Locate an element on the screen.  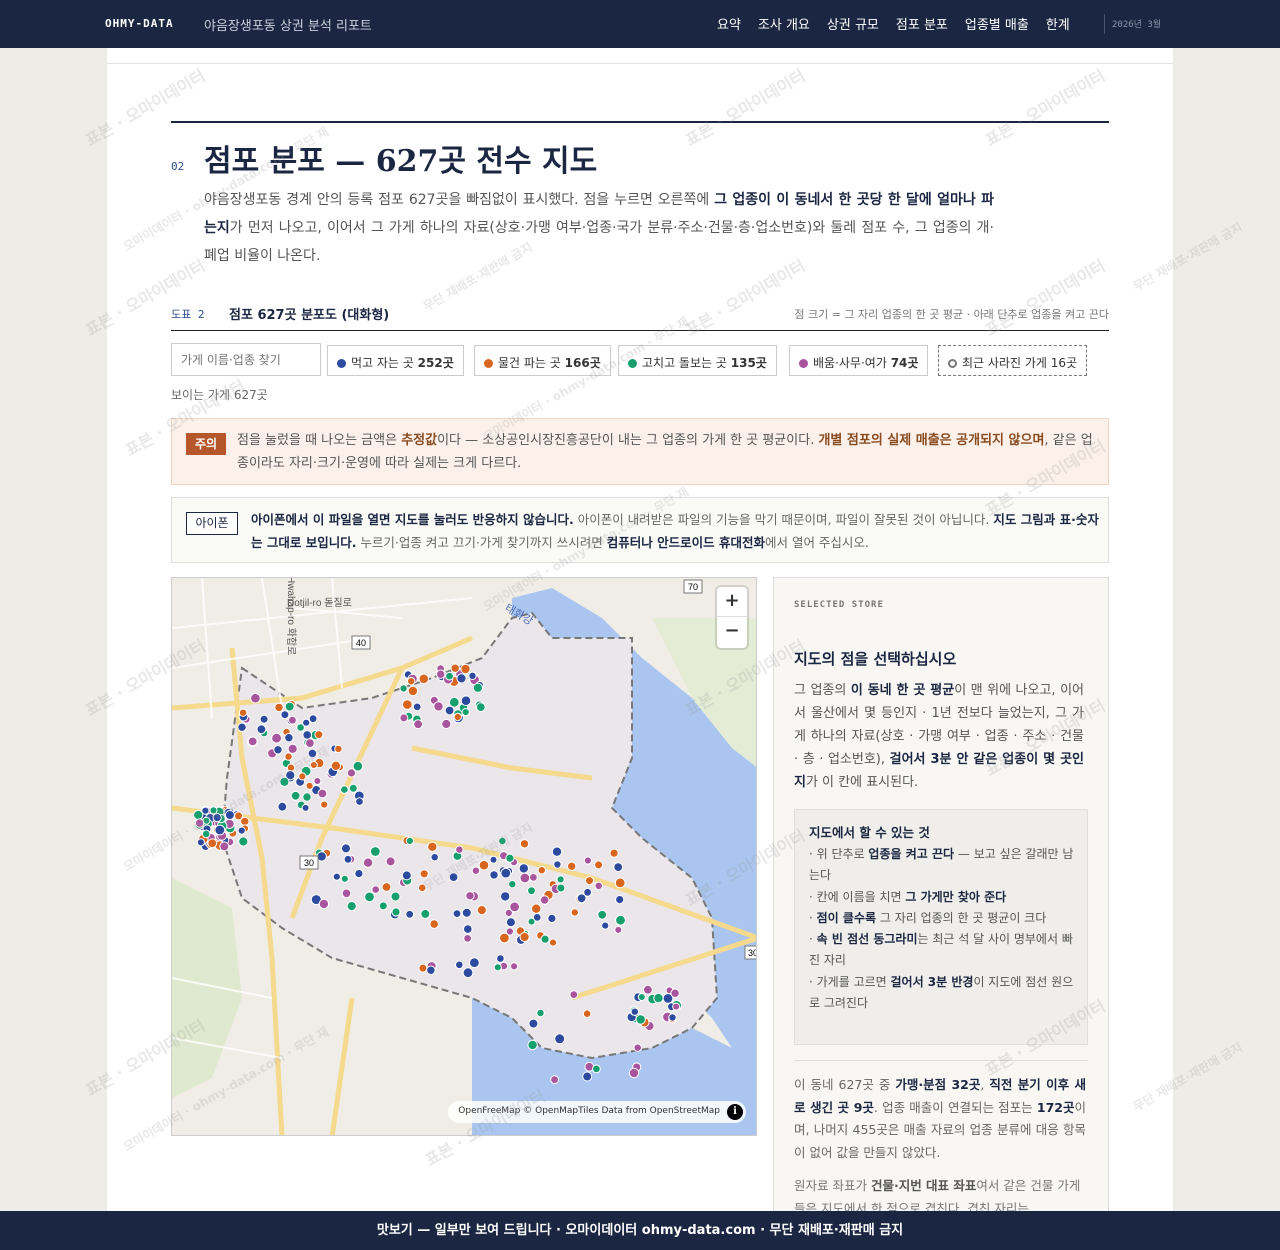
nav-item-distribution: 점포 분포 is located at coordinates (922, 23).